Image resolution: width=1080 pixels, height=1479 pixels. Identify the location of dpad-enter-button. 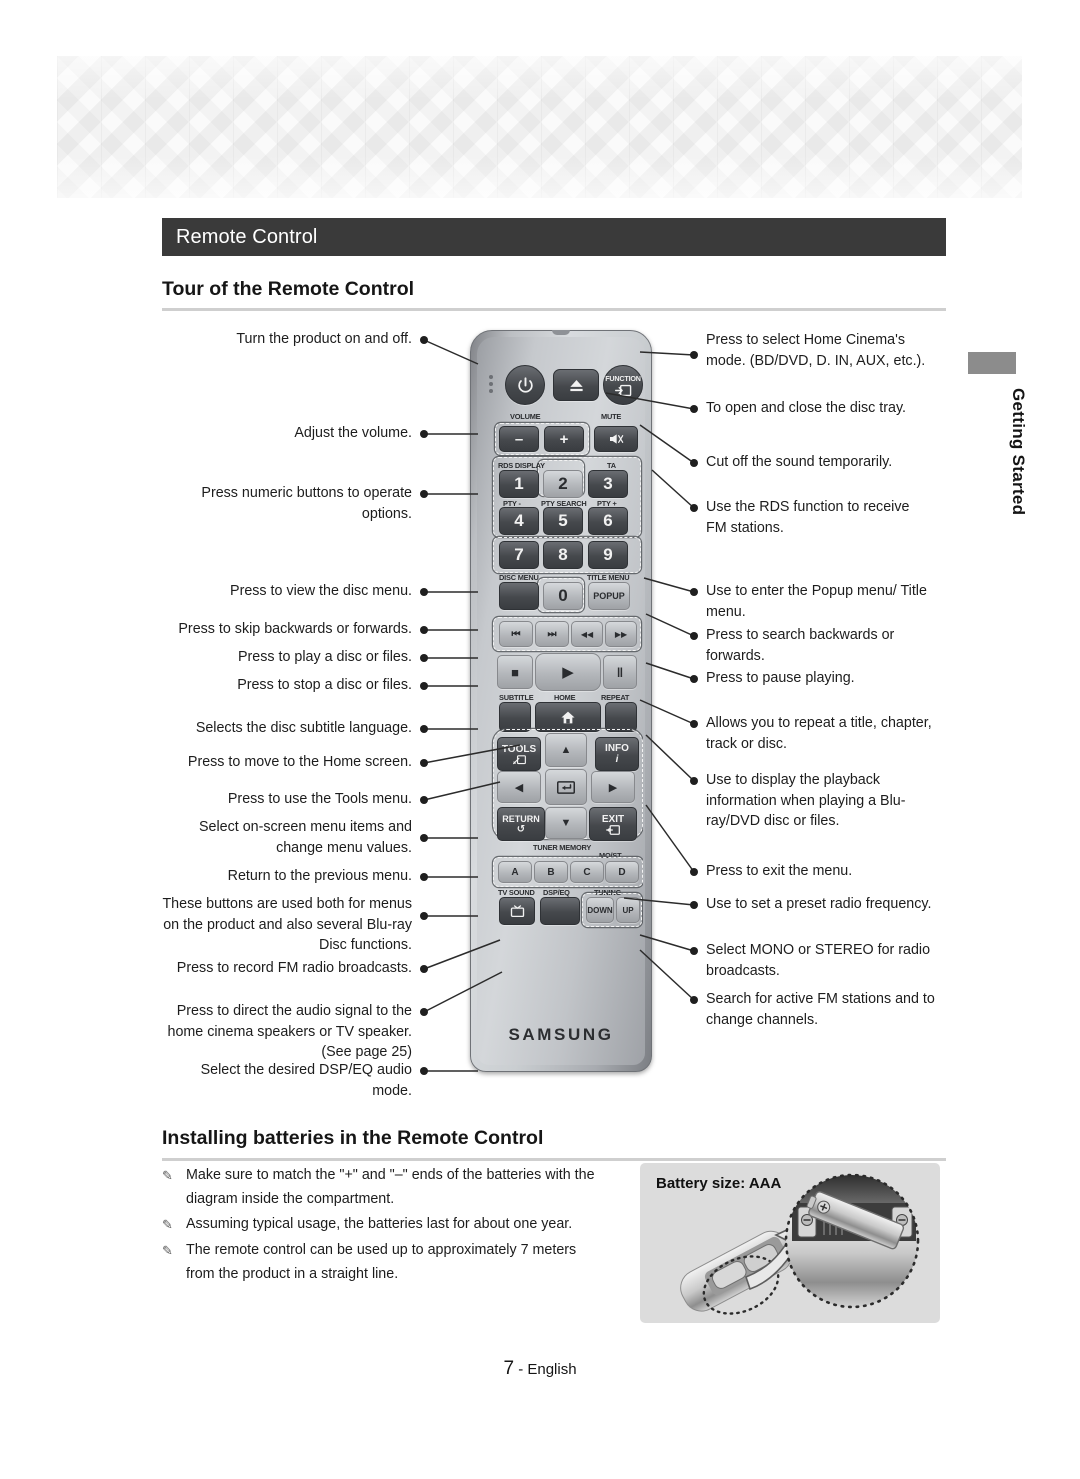
(566, 787).